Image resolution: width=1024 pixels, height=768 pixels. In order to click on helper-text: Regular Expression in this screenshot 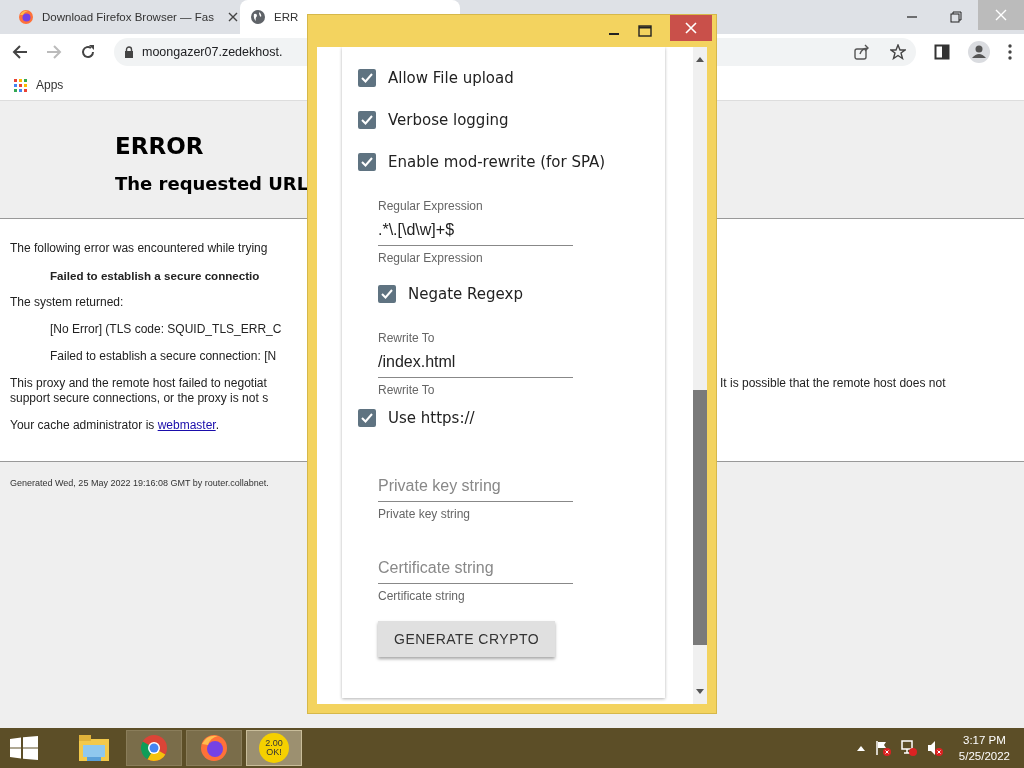, I will do `click(431, 258)`.